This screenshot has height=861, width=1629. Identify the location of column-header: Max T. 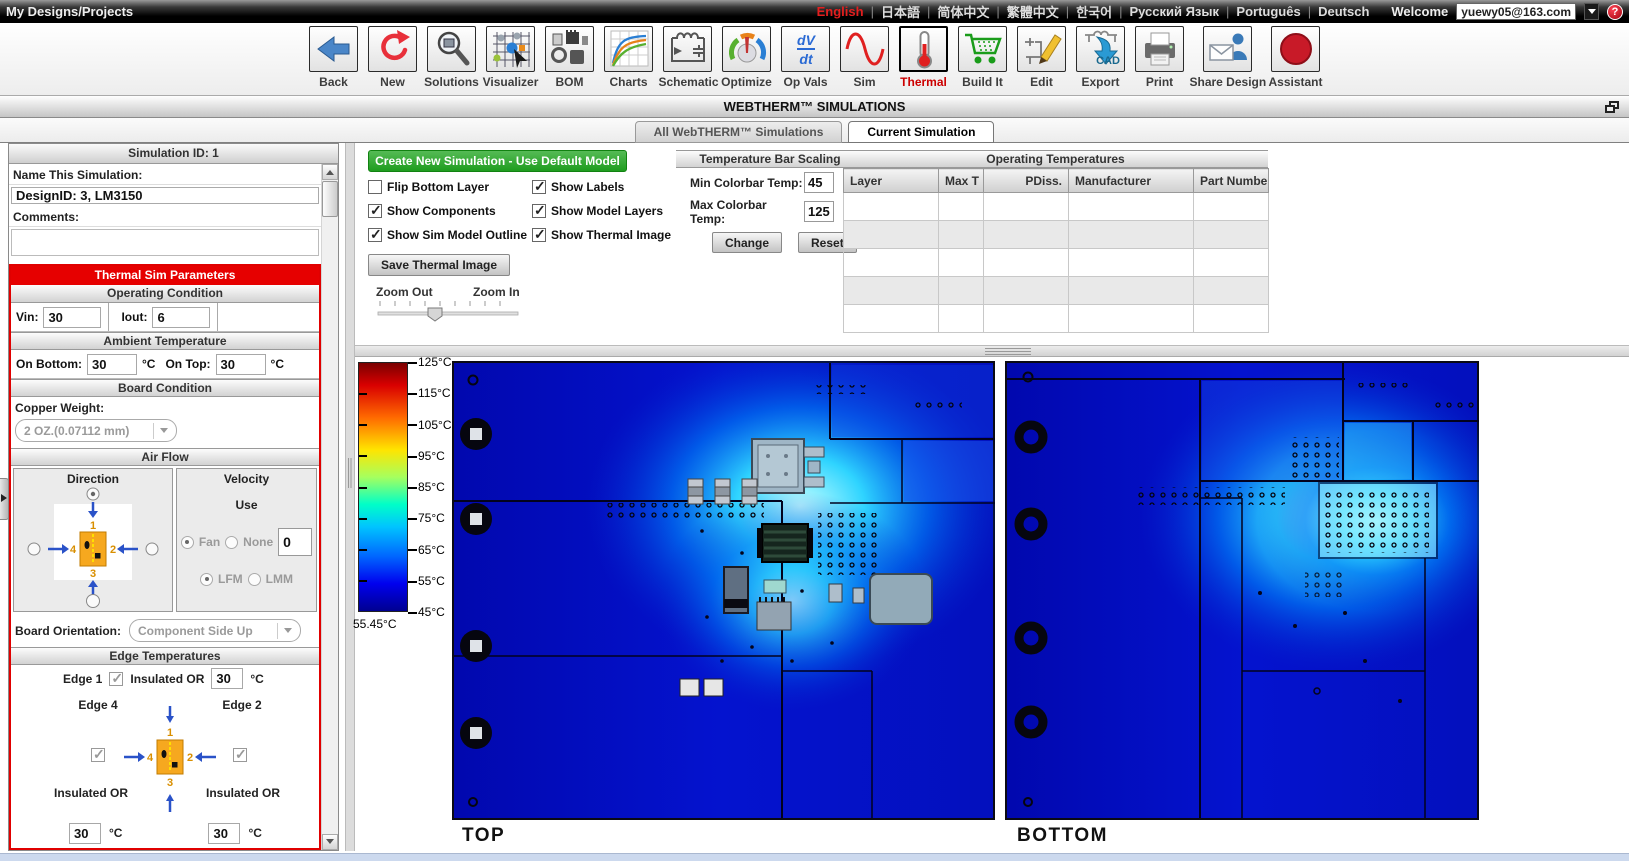
(961, 180).